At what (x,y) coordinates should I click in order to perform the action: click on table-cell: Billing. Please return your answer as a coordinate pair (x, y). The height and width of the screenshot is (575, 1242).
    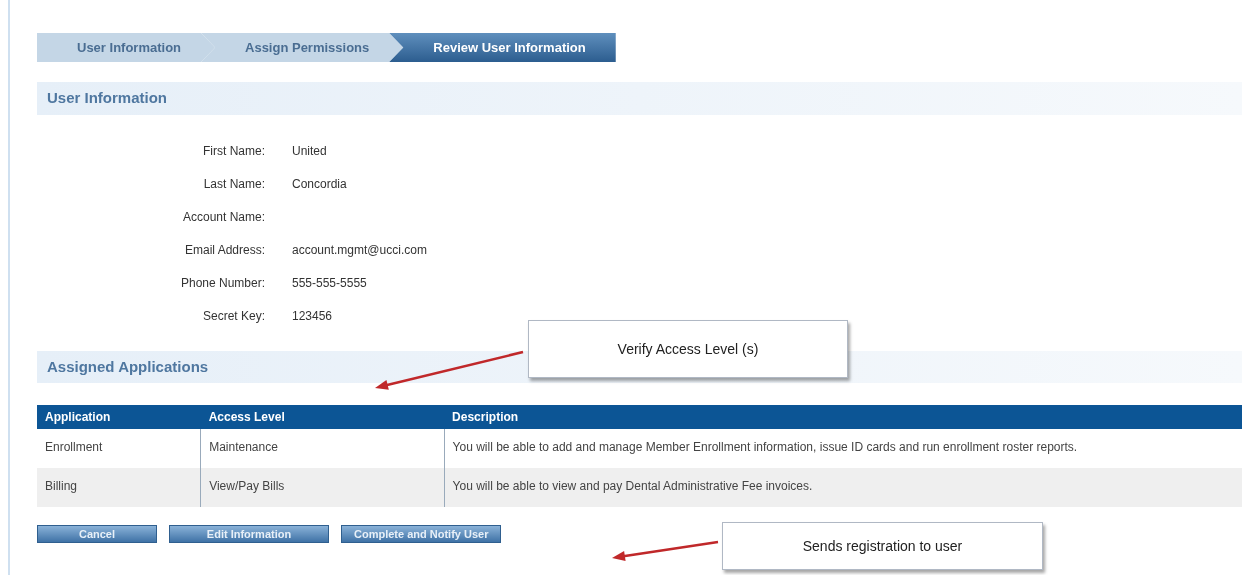
    Looking at the image, I should click on (119, 487).